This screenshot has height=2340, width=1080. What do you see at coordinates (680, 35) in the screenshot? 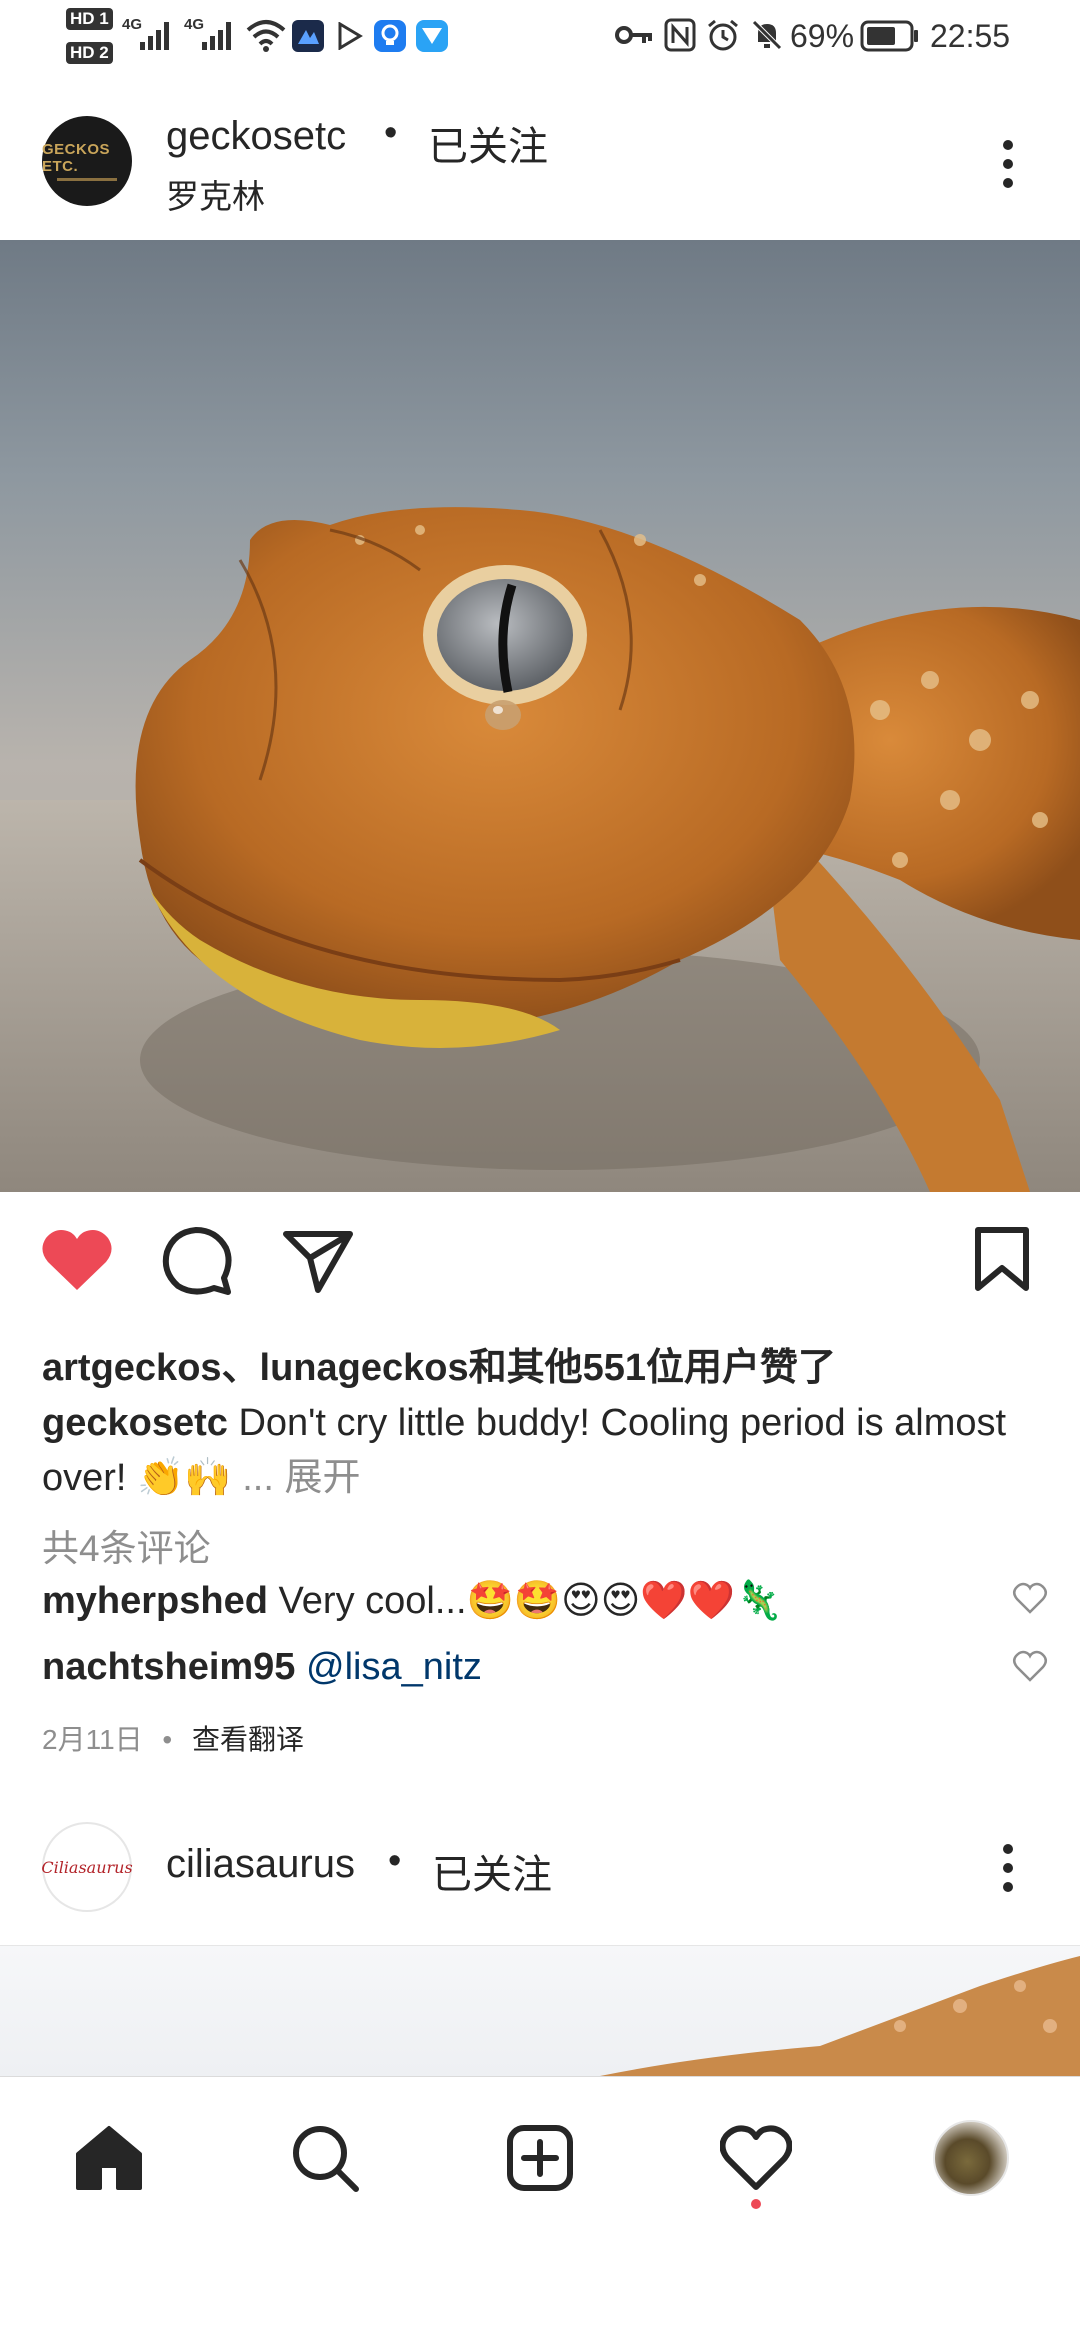
I see `nfc-icon` at bounding box center [680, 35].